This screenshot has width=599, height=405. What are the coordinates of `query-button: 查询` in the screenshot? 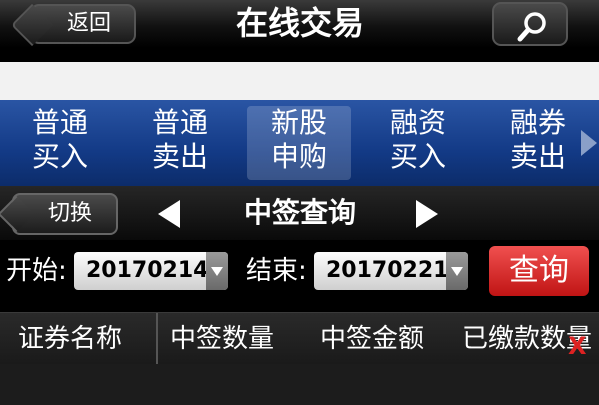 It's located at (539, 271).